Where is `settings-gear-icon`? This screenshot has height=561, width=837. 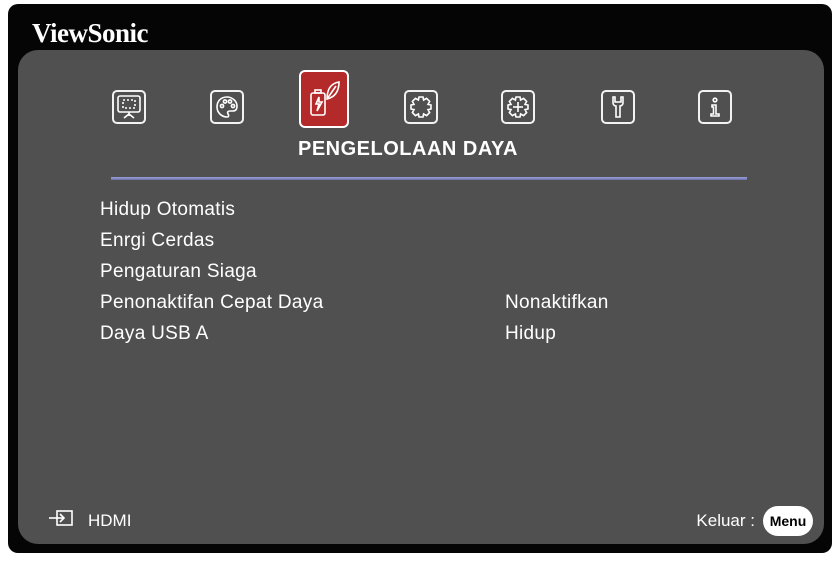
settings-gear-icon is located at coordinates (421, 107).